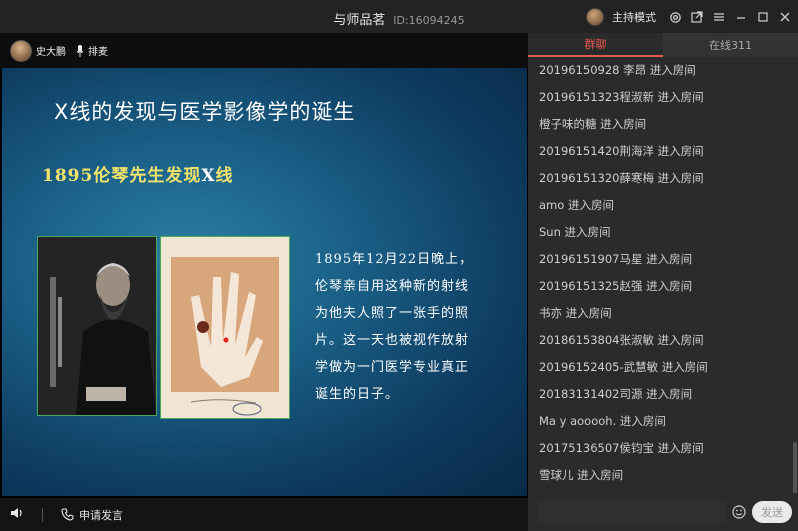  Describe the element at coordinates (392, 313) in the screenshot. I see `slide-body-line: 为他夫人照了一张手的照` at that location.